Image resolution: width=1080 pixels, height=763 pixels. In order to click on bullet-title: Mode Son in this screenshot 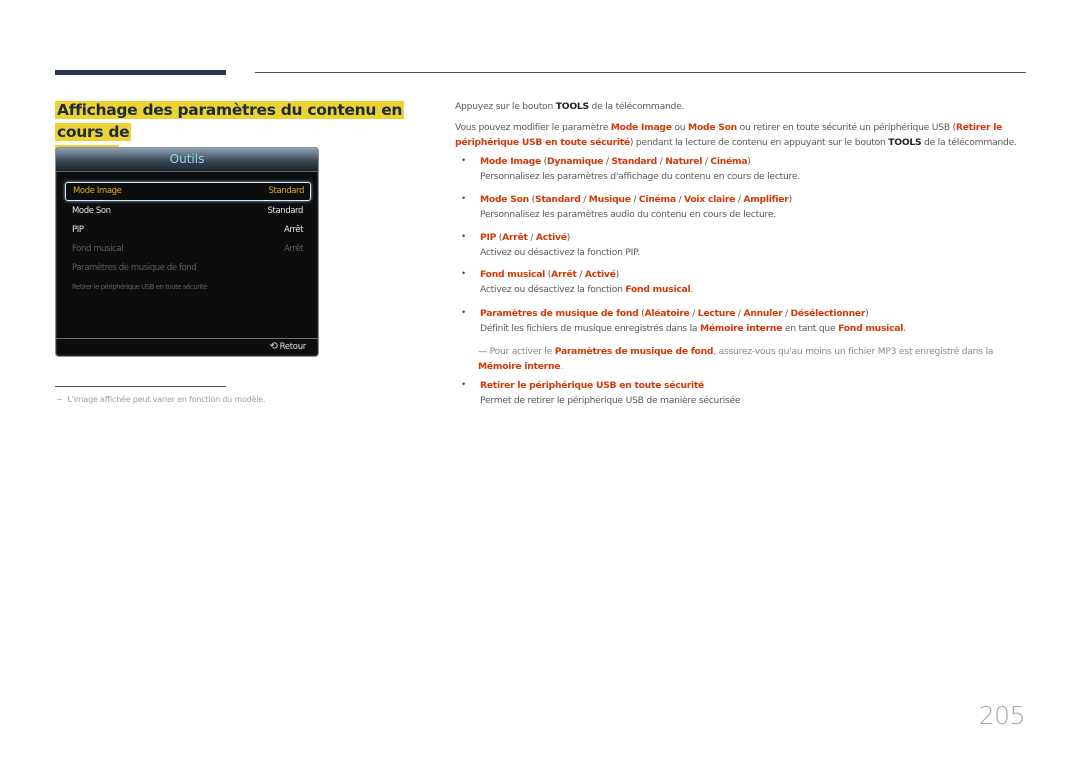, I will do `click(504, 199)`.